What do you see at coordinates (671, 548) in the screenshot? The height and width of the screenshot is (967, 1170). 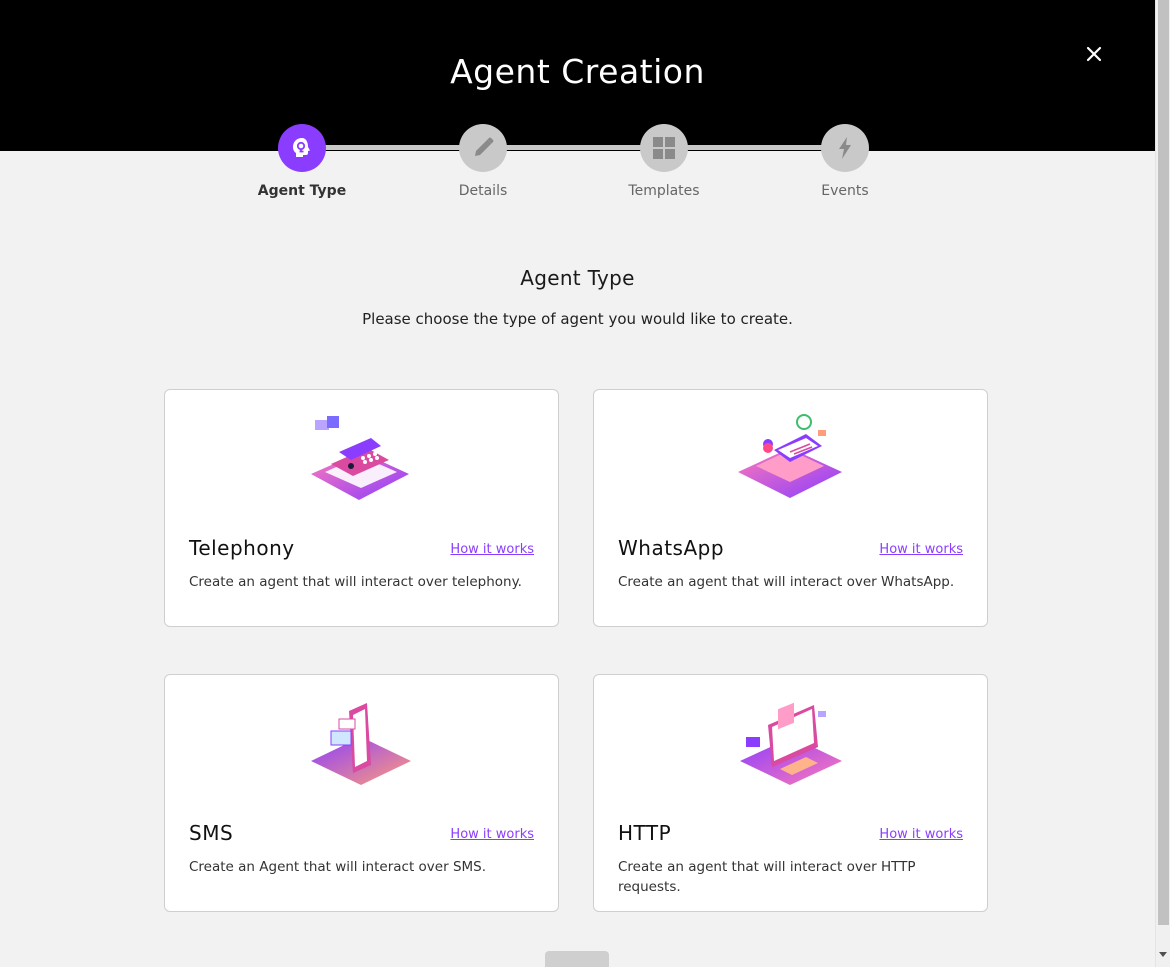 I see `card-title: WhatsApp` at bounding box center [671, 548].